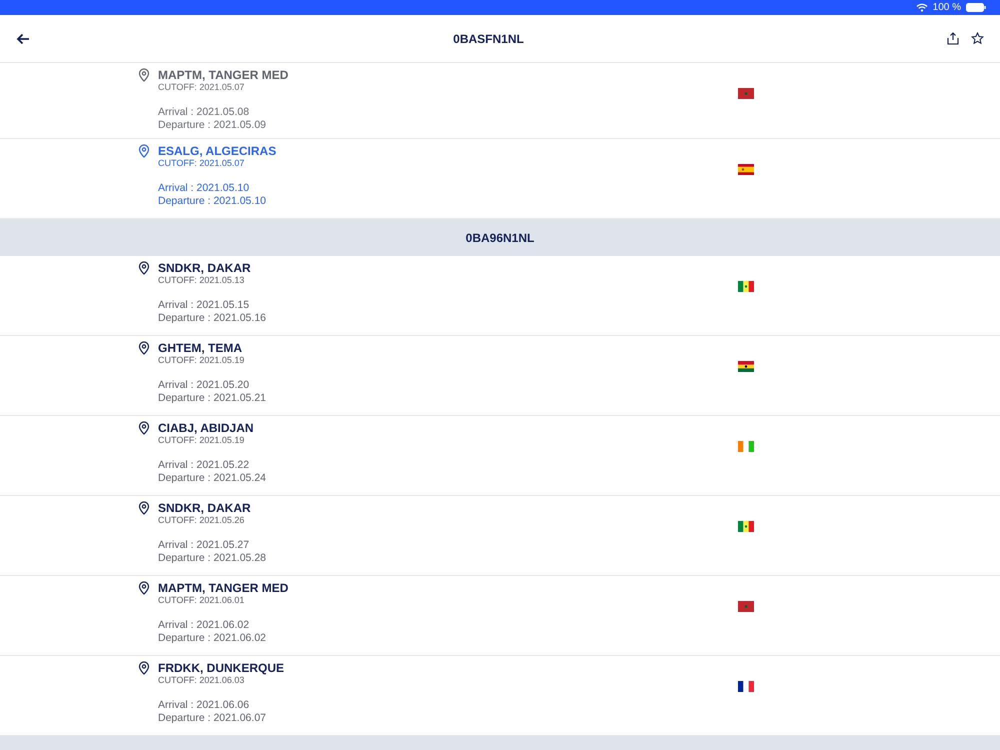 This screenshot has width=1000, height=750. I want to click on port-call-row: SNDKR, DAKAR CUTOFF: 2021.05.26 Arrival : 2021.05.27 Departure : 2021.05.28, so click(500, 536).